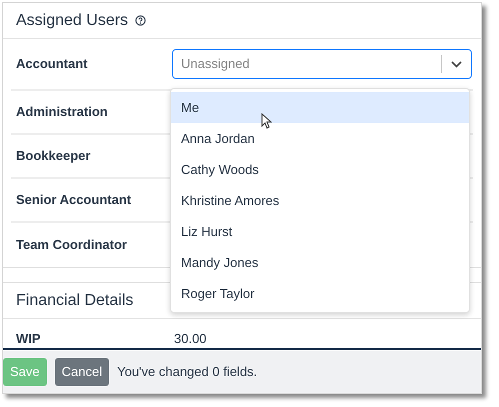  What do you see at coordinates (53, 156) in the screenshot?
I see `field-label: Bookkeeper` at bounding box center [53, 156].